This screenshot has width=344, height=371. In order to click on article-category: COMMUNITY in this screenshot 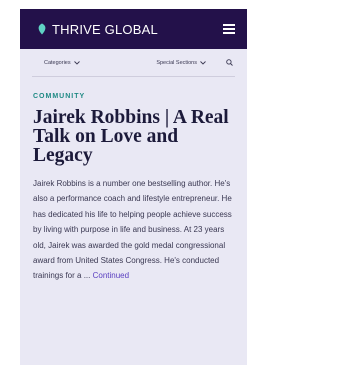, I will do `click(133, 96)`.